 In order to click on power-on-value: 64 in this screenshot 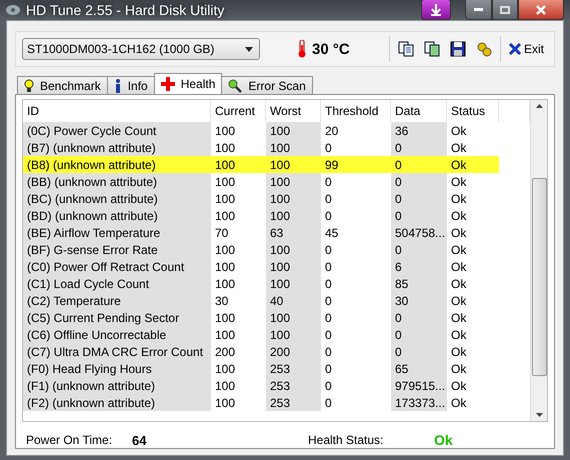, I will do `click(140, 440)`.